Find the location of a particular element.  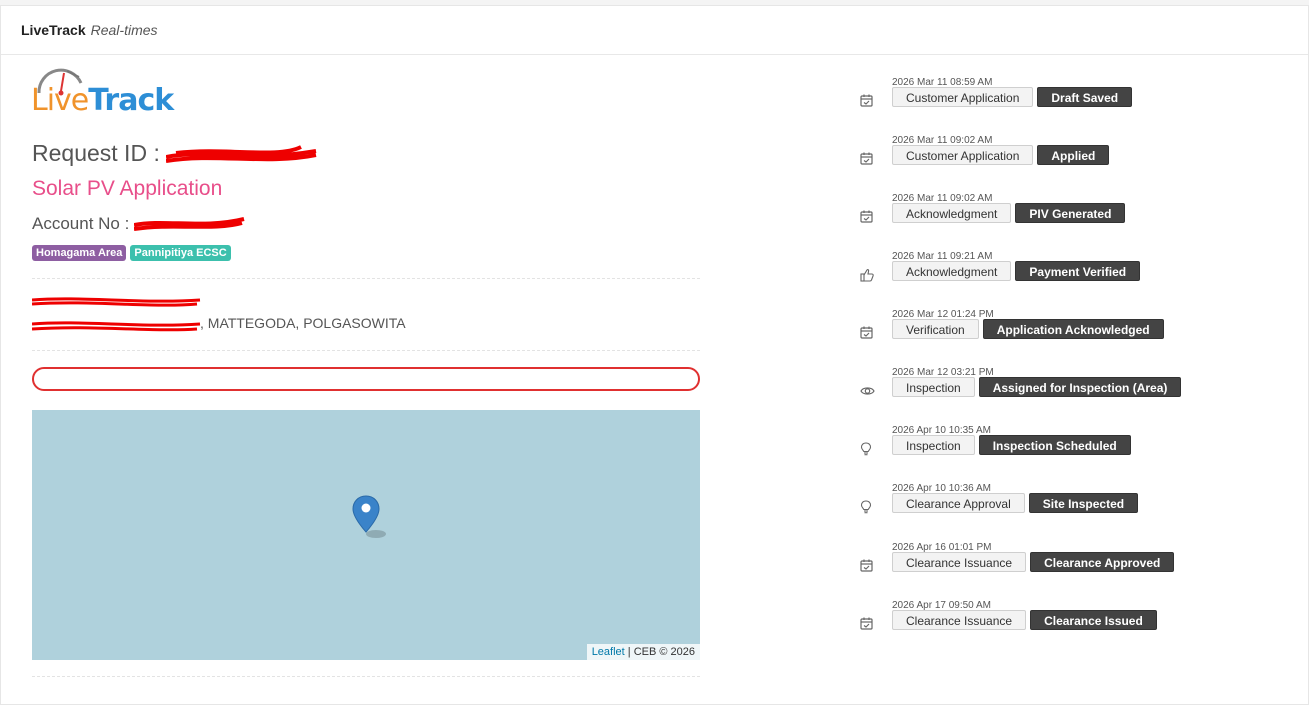

status-label: Applied is located at coordinates (1073, 155).